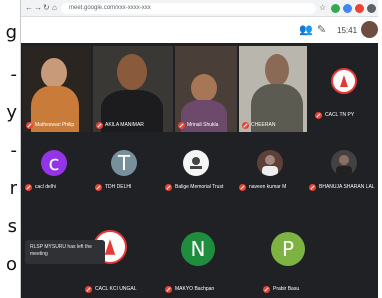 The image size is (382, 298). I want to click on profile-icon, so click(359, 8).